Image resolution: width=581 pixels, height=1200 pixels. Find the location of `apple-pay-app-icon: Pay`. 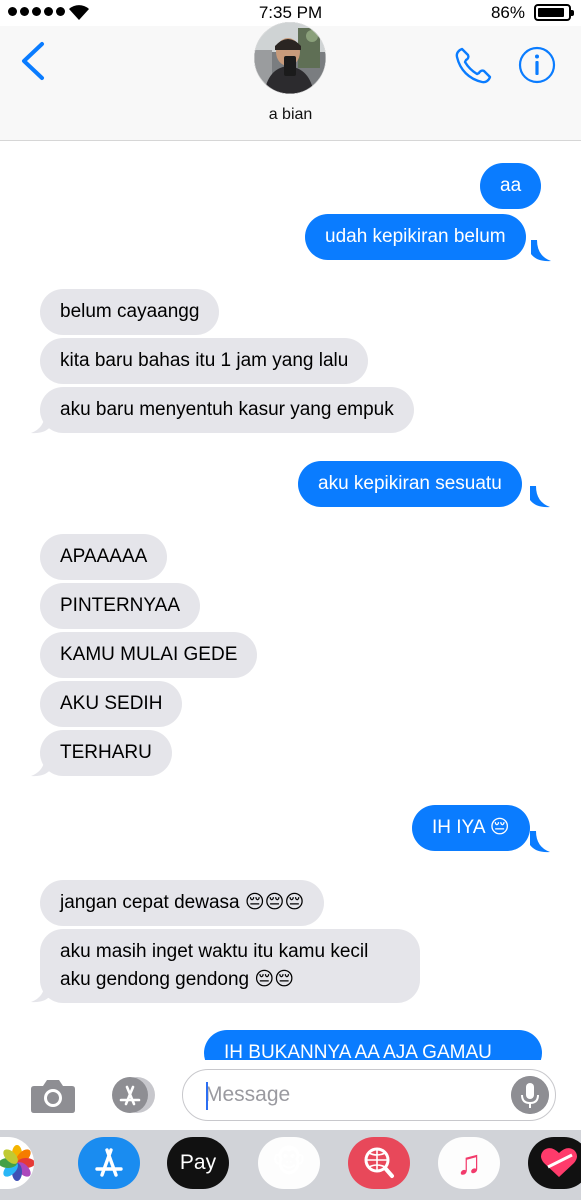

apple-pay-app-icon: Pay is located at coordinates (198, 1163).